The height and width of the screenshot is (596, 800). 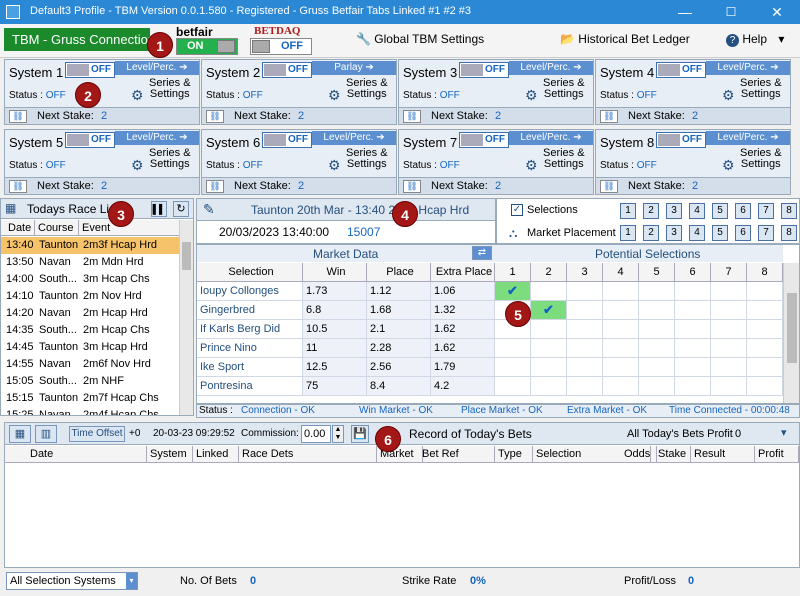 I want to click on selection-number-button: 1, so click(x=628, y=211).